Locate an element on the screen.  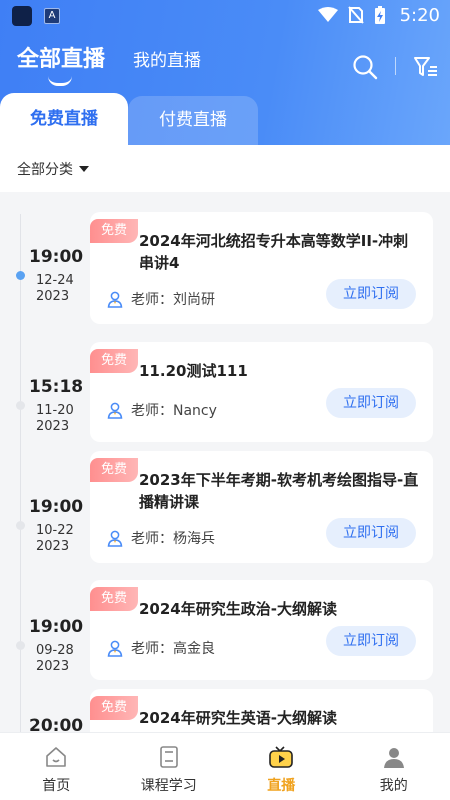
filter-bar: 全部分类 is located at coordinates (225, 168).